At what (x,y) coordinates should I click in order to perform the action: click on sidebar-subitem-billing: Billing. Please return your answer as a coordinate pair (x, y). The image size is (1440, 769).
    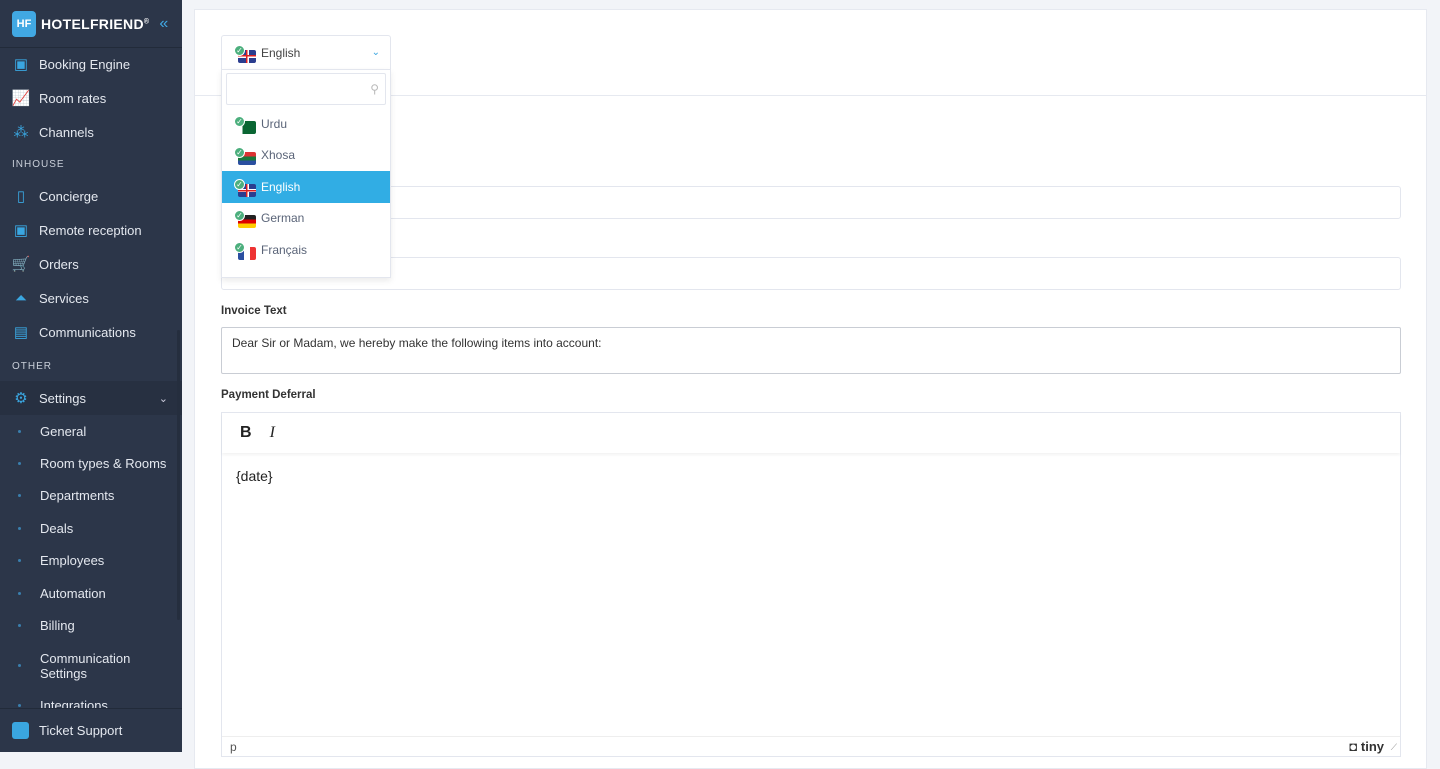
    Looking at the image, I should click on (91, 625).